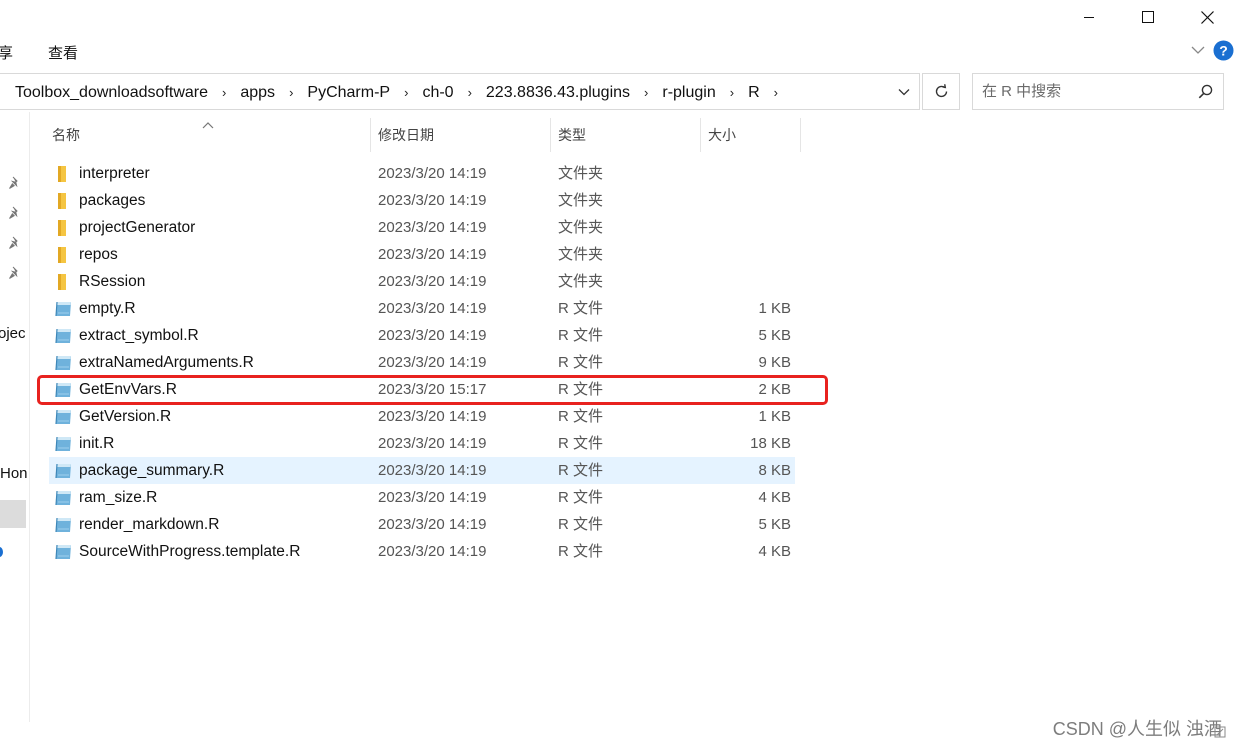  I want to click on file-row: init.R 2023/3/20 14:19 R 文件 18 KB, so click(422, 443).